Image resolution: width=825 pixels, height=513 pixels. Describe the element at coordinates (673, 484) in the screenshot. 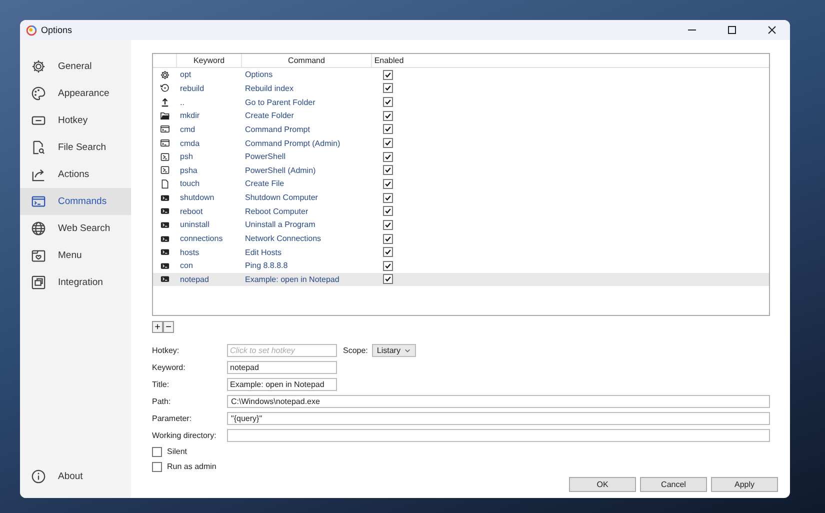

I see `dialog-button: Cancel` at that location.